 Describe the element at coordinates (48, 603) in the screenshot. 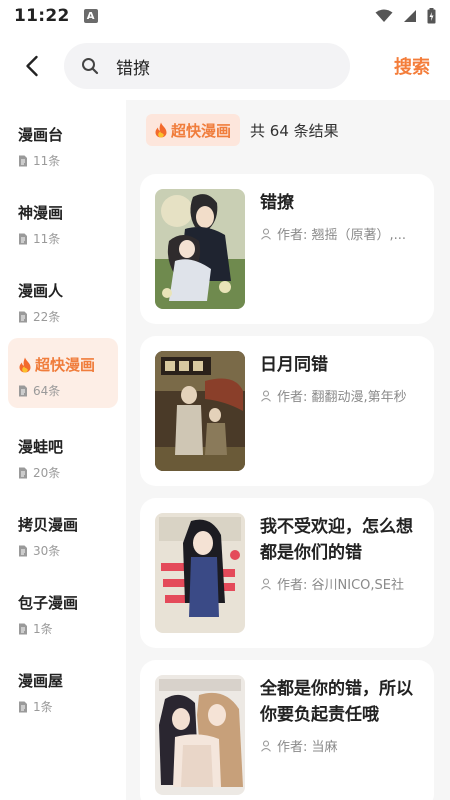

I see `sidebar-item-label: 包子漫画` at that location.